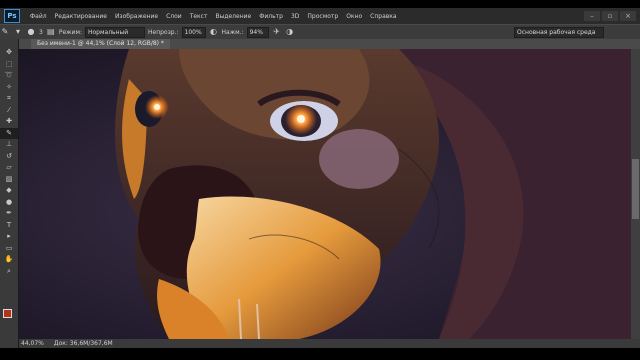 This screenshot has height=360, width=640. I want to click on menu-window: Окно, so click(354, 16).